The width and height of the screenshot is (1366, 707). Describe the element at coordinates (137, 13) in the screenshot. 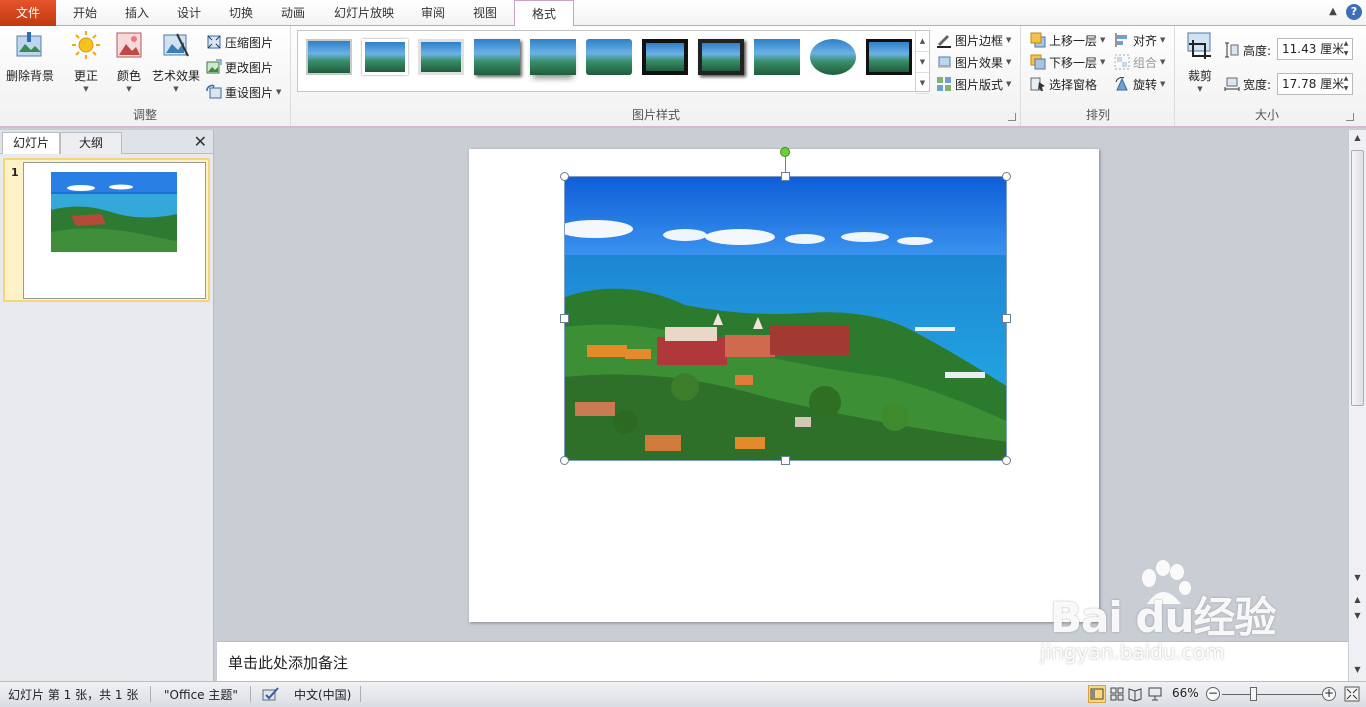

I see `tab-insert: 插入` at that location.